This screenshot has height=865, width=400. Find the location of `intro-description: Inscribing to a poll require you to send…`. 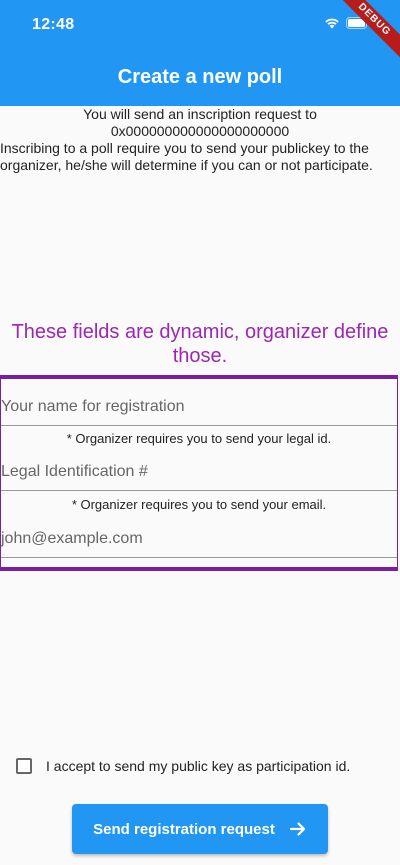

intro-description: Inscribing to a poll require you to send… is located at coordinates (186, 156).